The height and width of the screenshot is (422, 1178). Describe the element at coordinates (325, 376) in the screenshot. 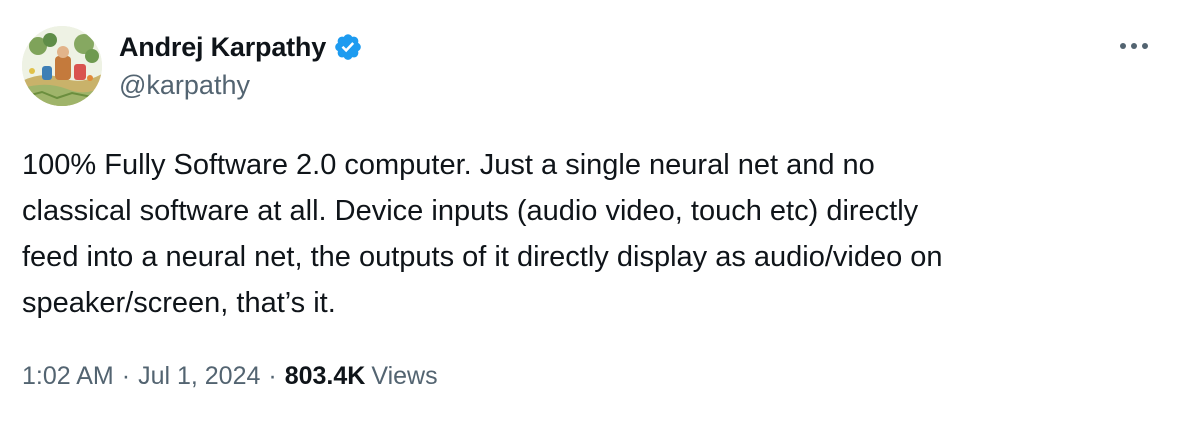

I see `views-count: 803.4K` at that location.